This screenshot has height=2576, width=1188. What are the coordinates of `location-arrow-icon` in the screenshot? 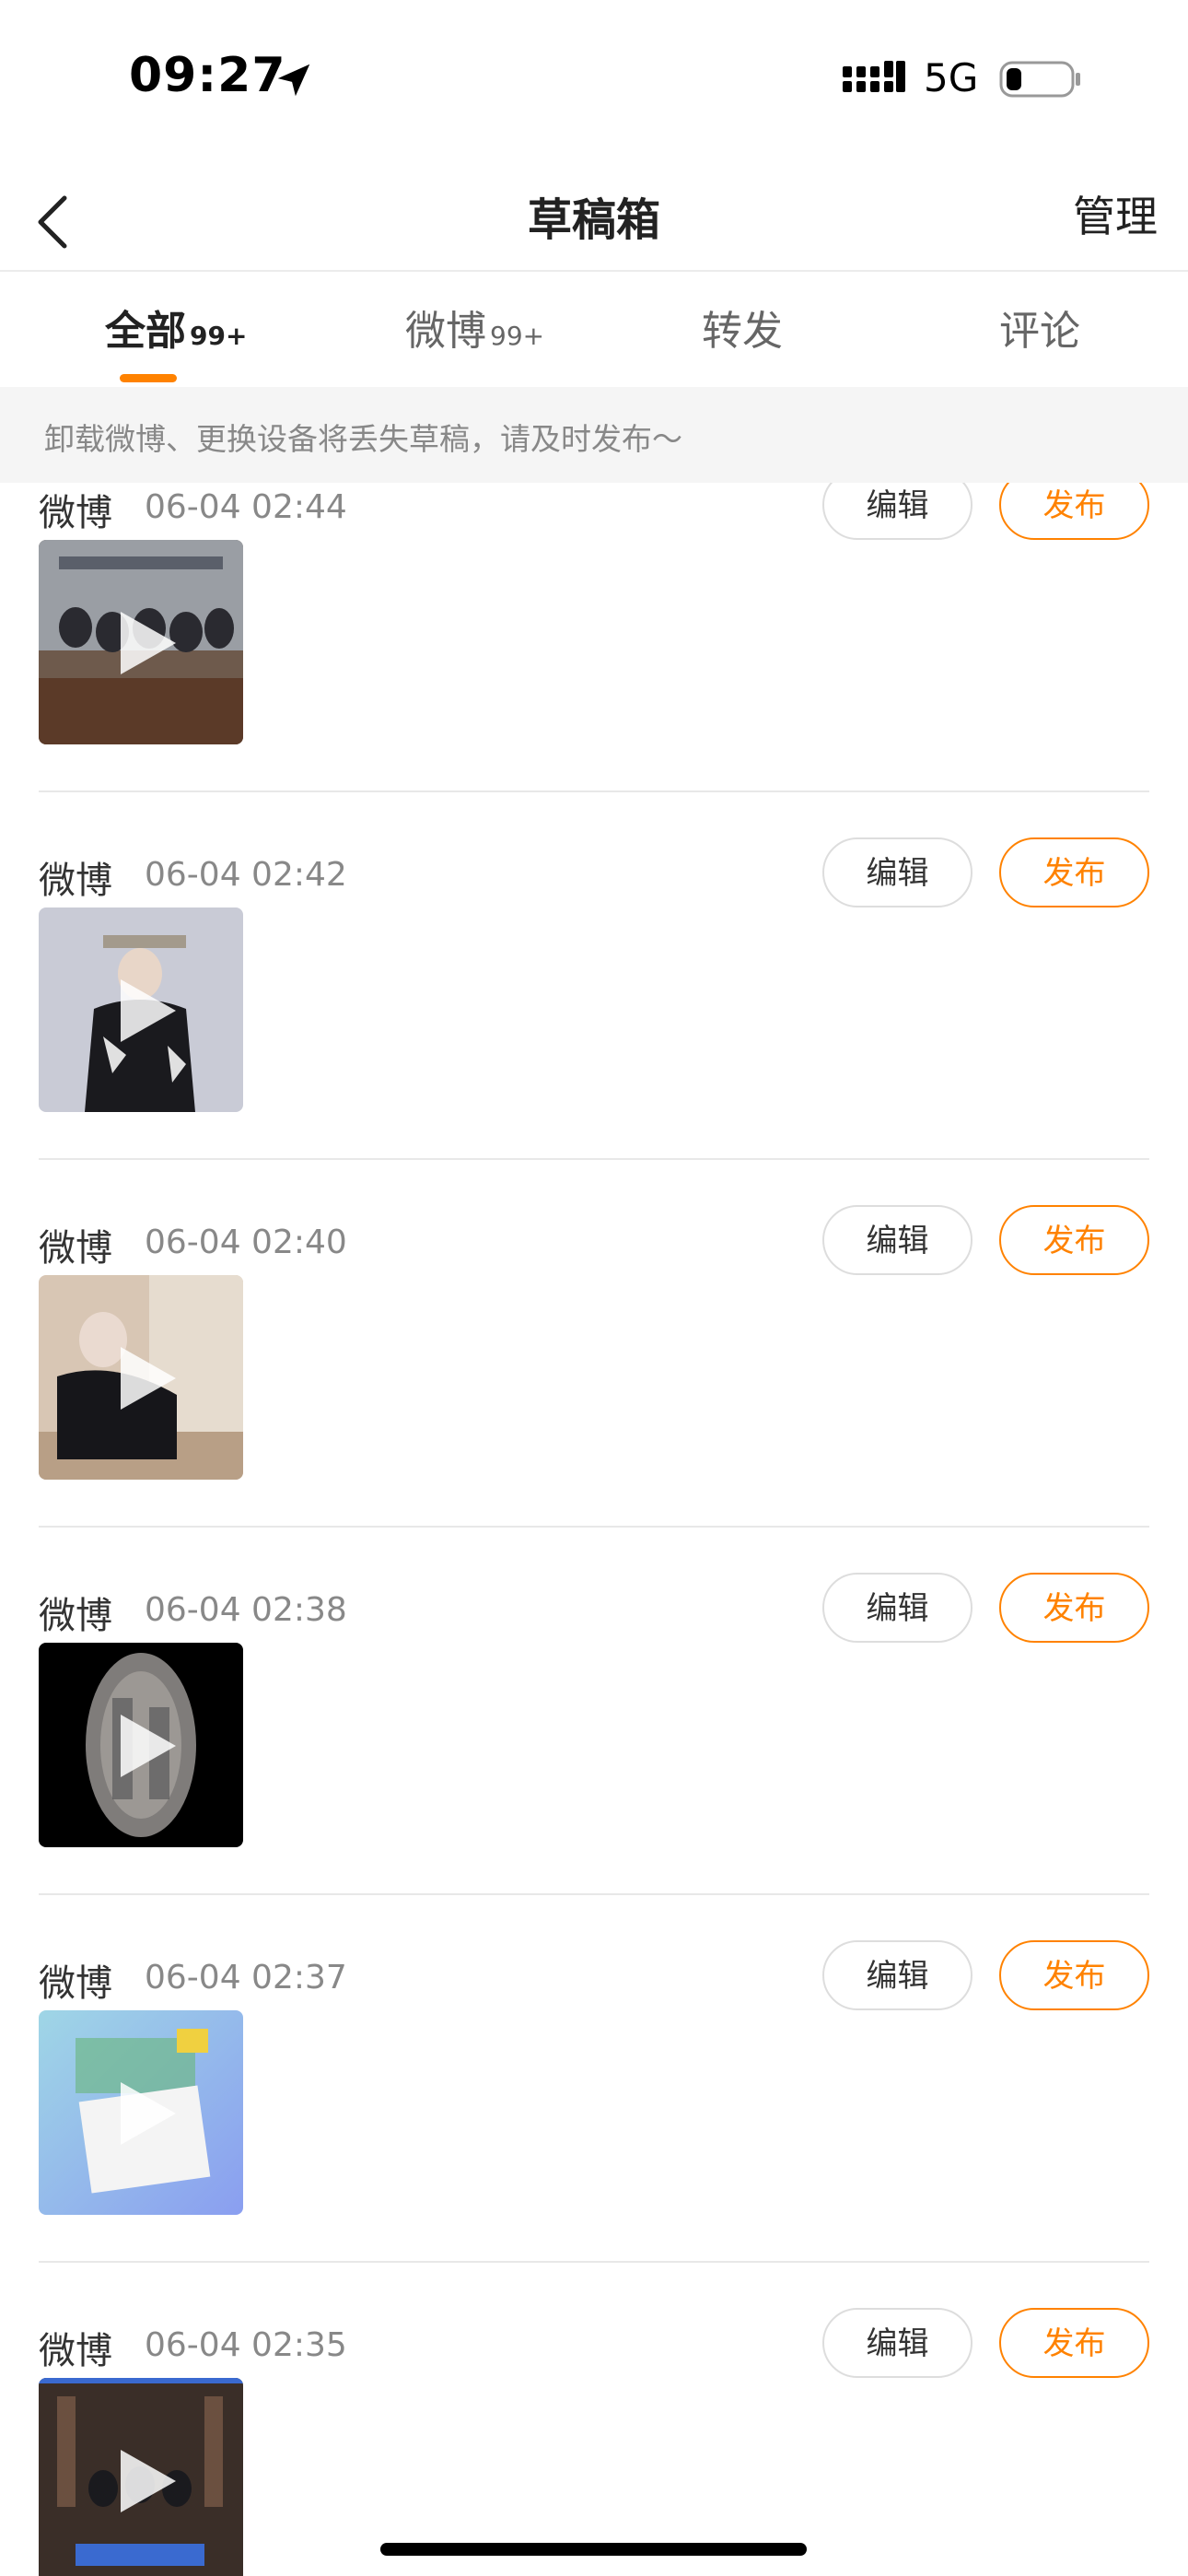 It's located at (294, 80).